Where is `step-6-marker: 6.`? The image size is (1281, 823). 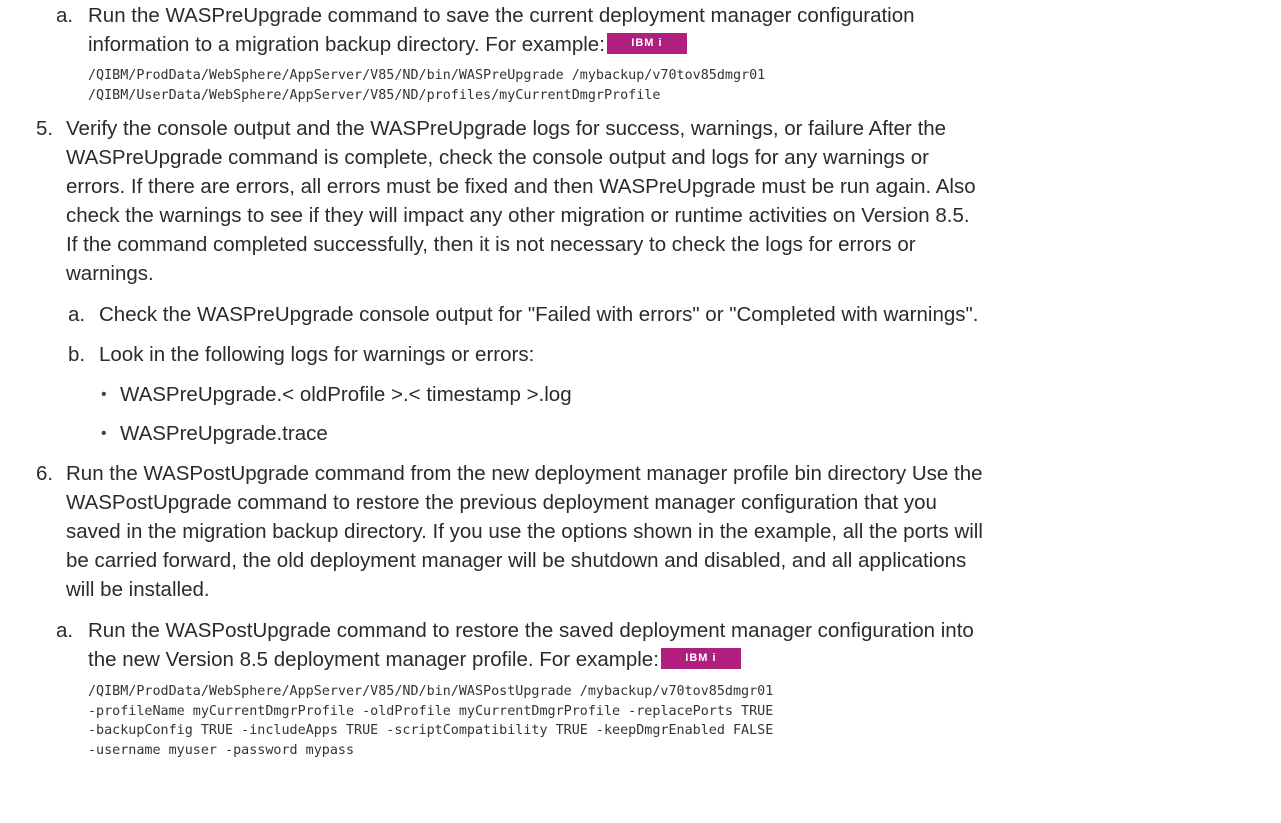
step-6-marker: 6. is located at coordinates (45, 473).